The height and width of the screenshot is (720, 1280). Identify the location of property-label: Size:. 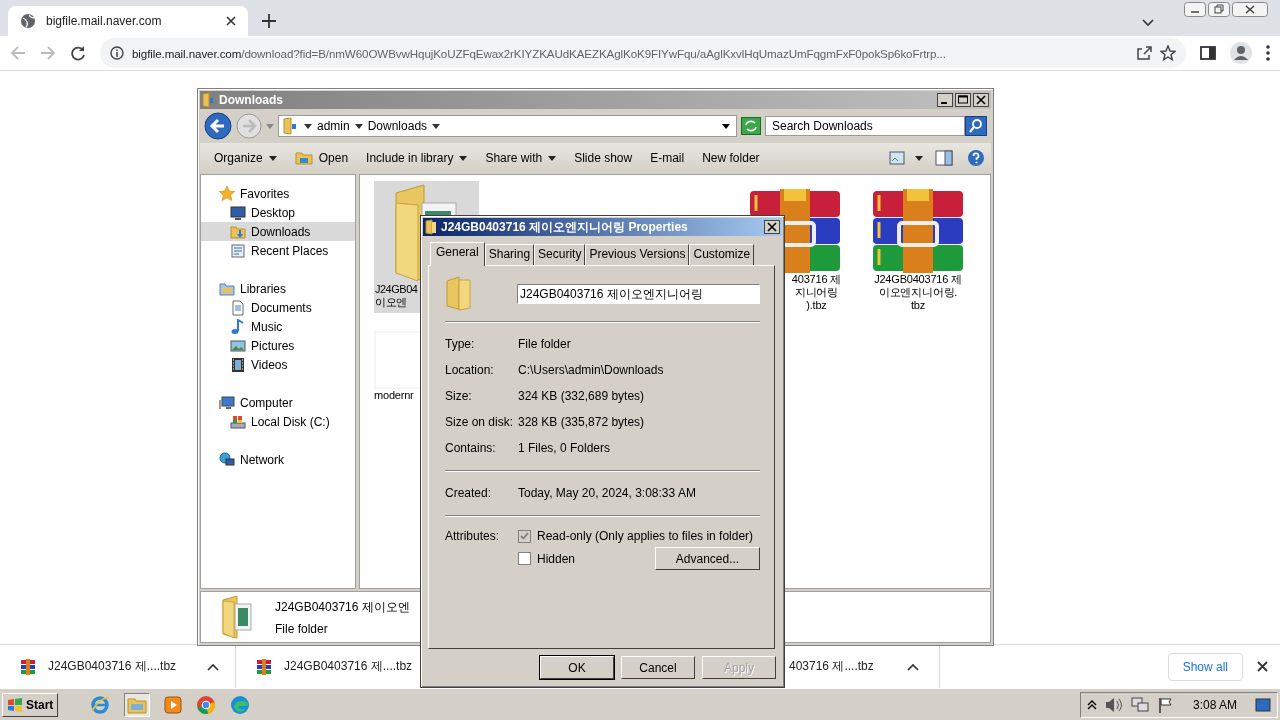
(459, 396).